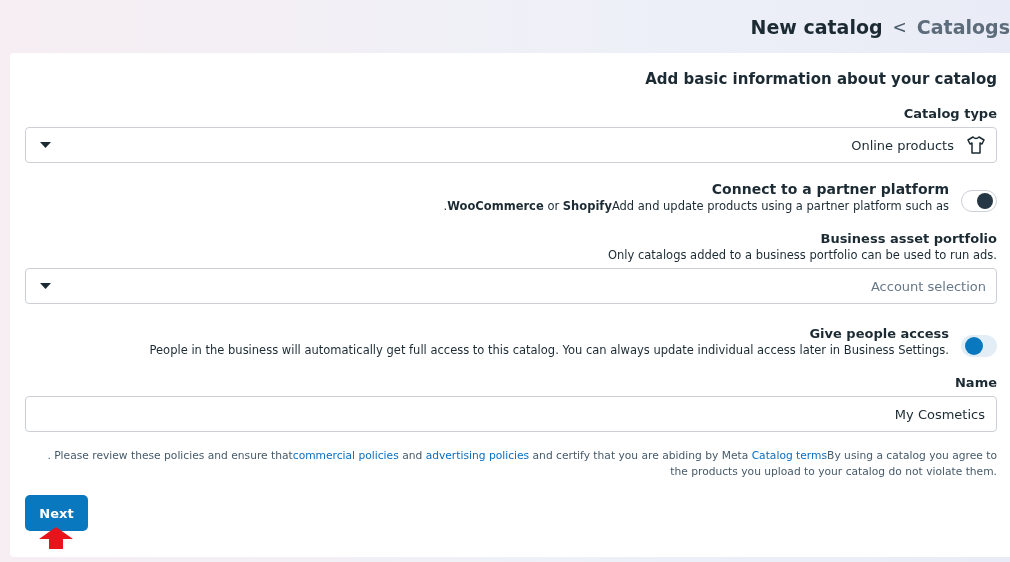 The image size is (1010, 562). Describe the element at coordinates (820, 79) in the screenshot. I see `form-heading: Add basic information about your catalog` at that location.